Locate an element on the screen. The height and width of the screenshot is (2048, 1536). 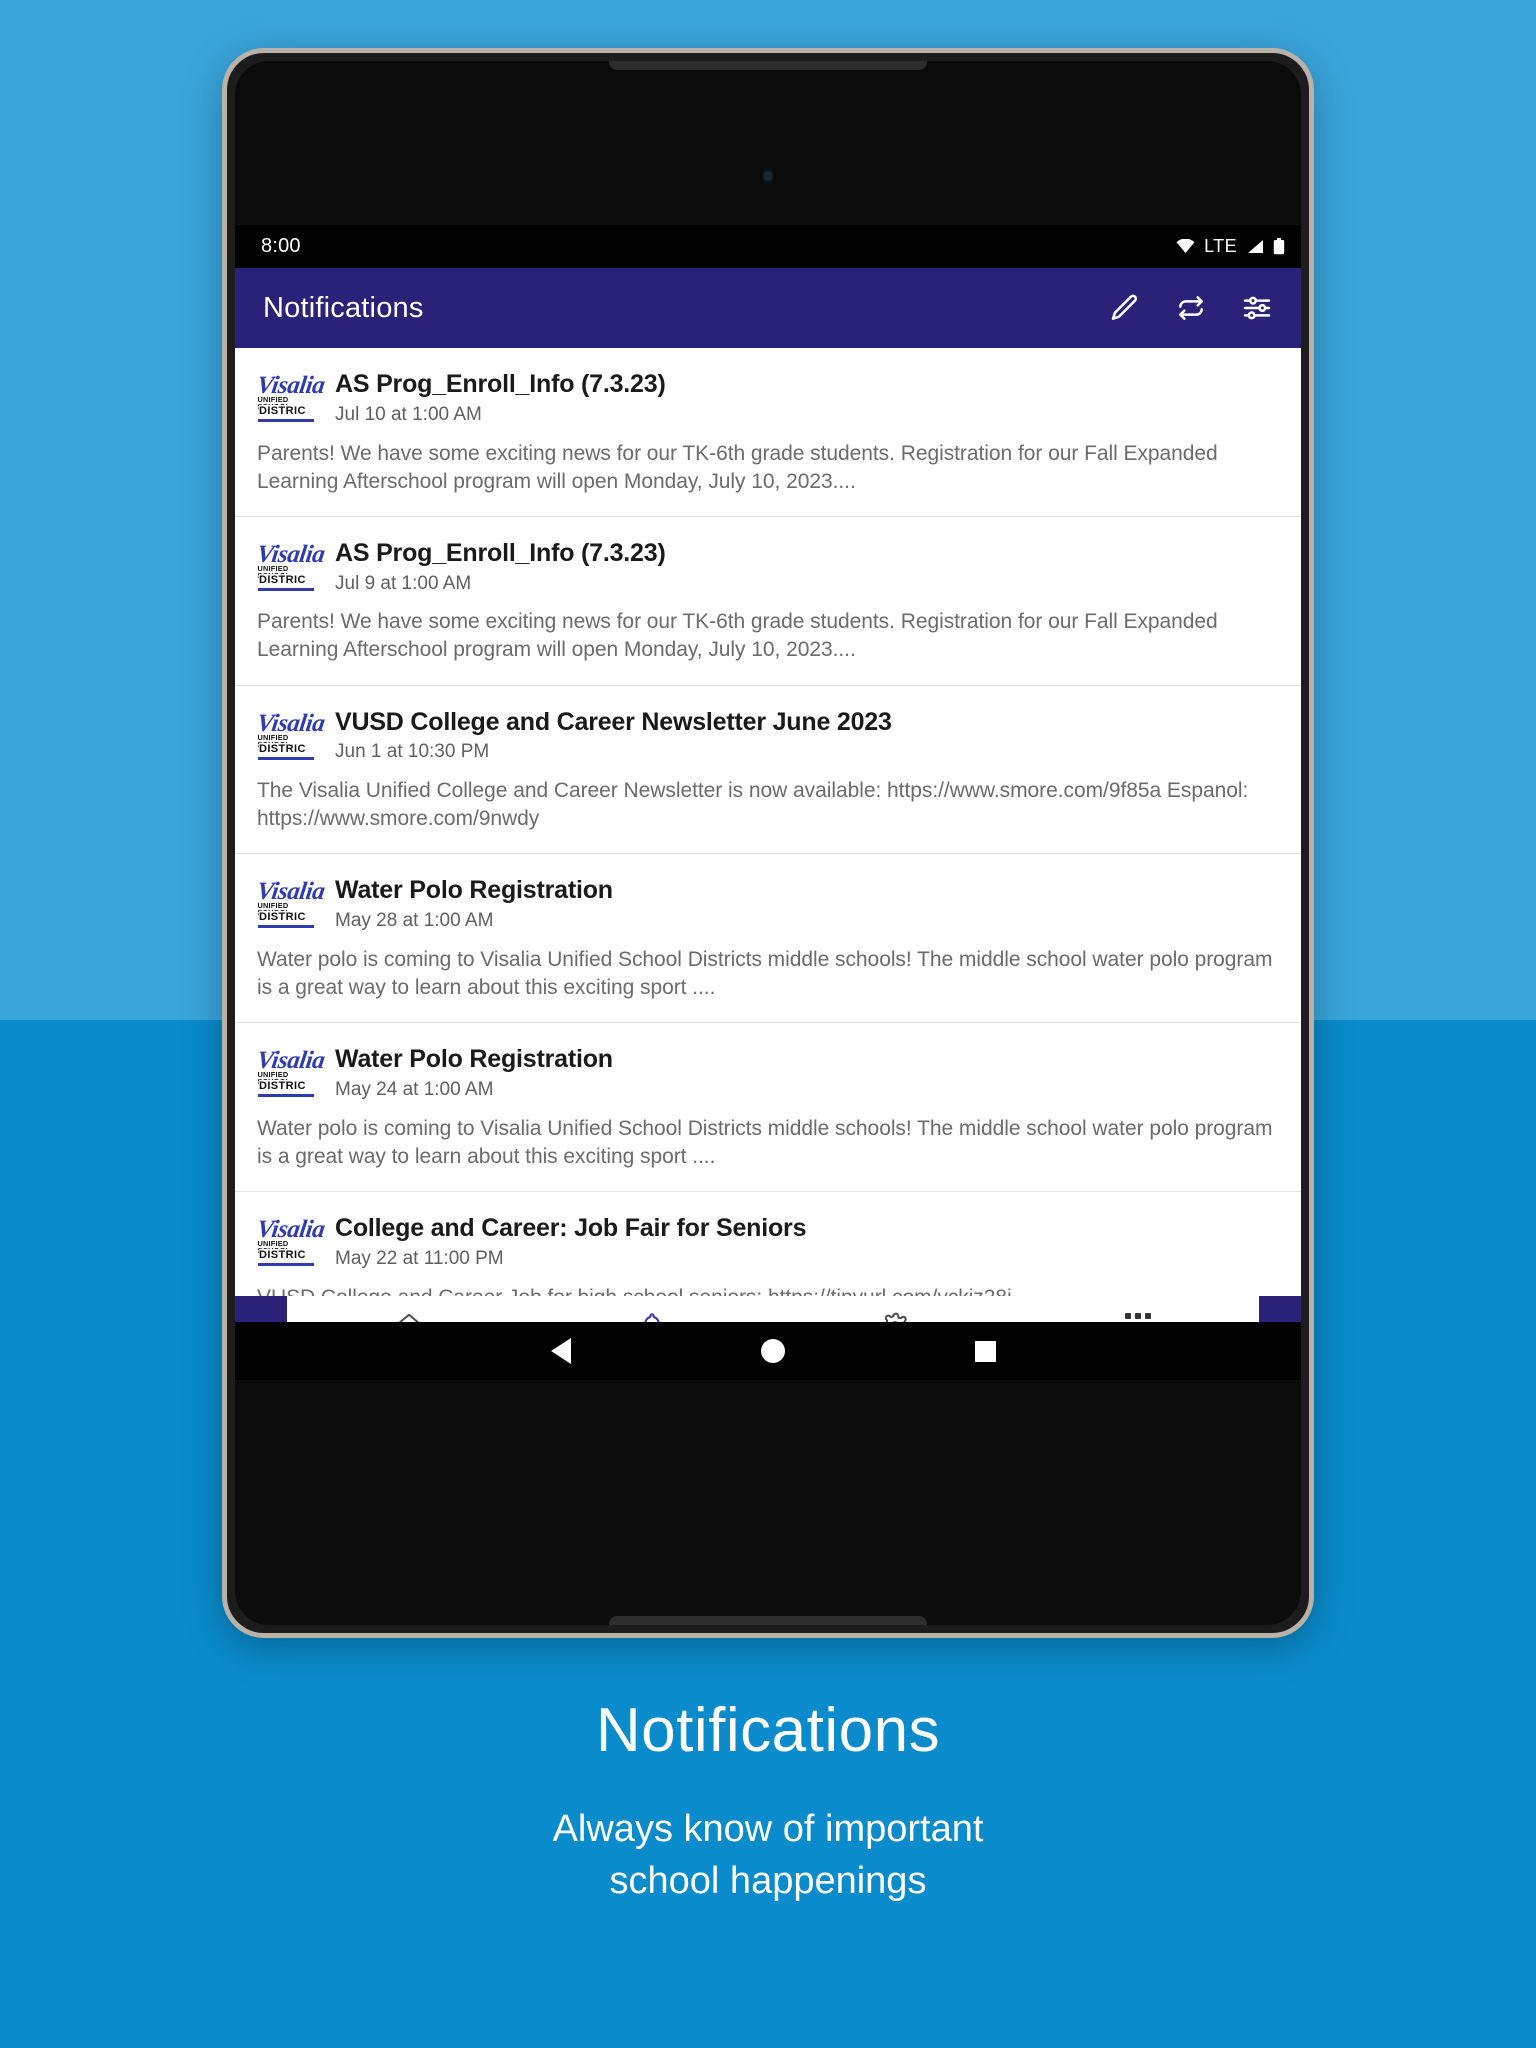
app-bar-actions is located at coordinates (1199, 308).